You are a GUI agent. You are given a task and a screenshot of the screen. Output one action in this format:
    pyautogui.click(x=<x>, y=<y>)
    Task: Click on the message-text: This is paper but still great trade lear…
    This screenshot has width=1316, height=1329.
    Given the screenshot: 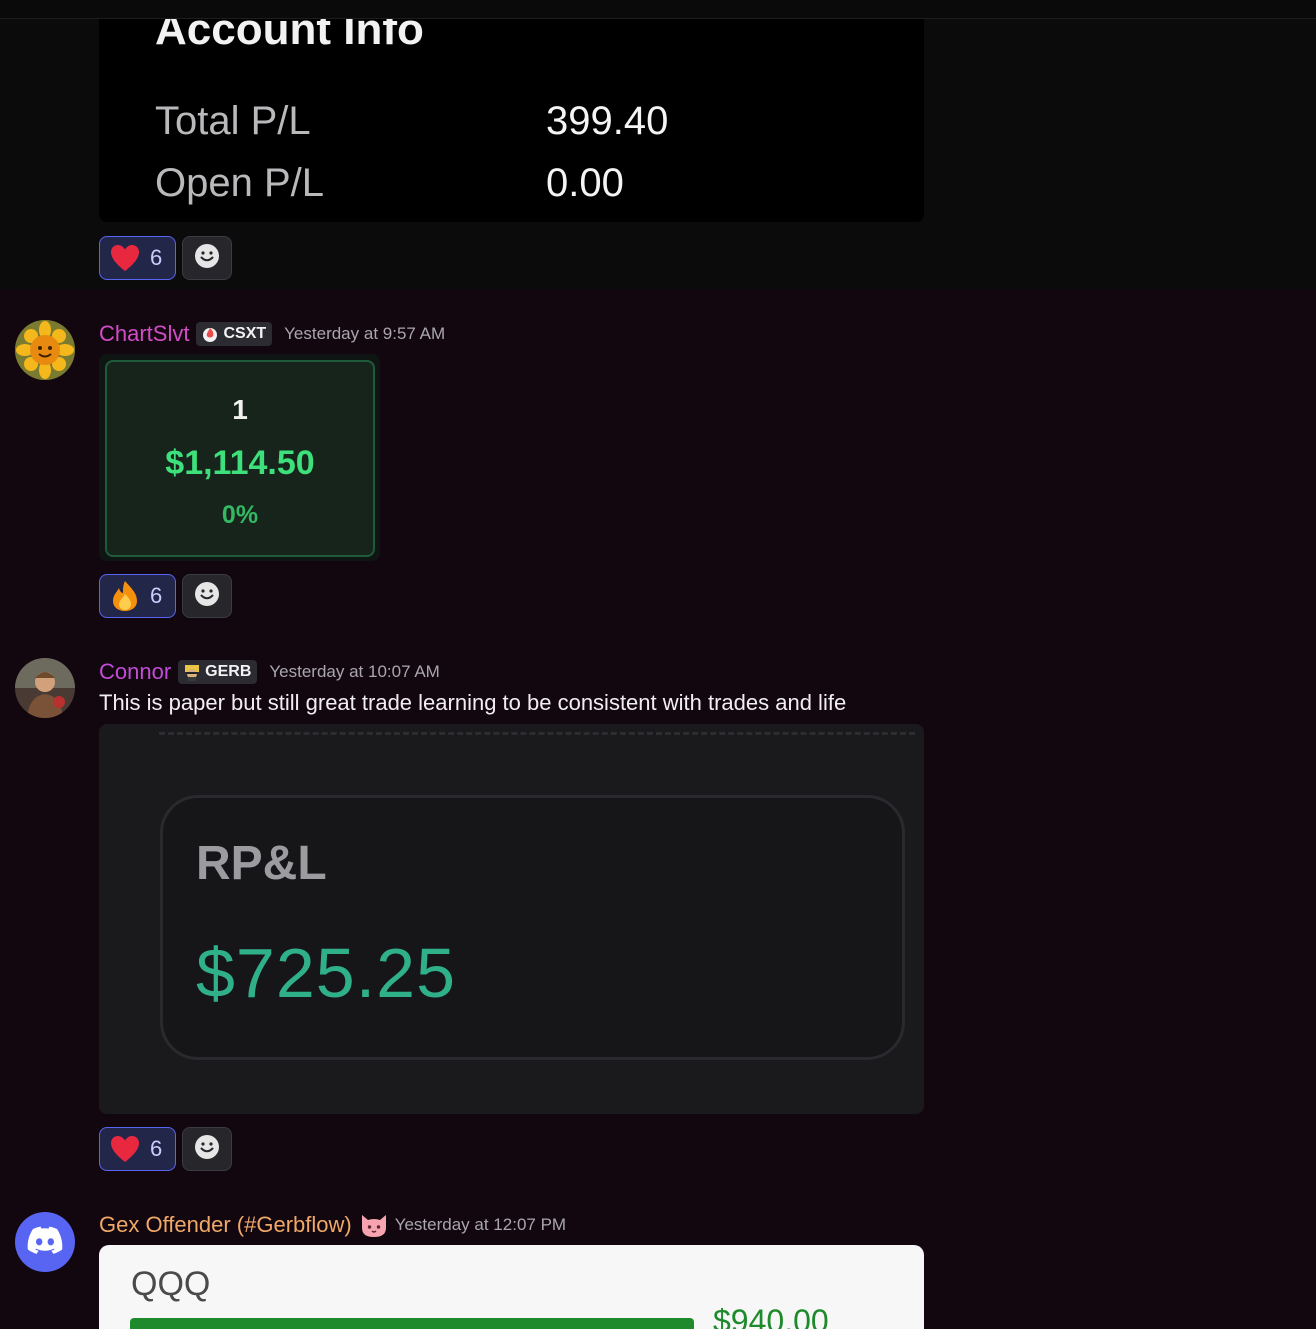 What is the action you would take?
    pyautogui.click(x=473, y=702)
    